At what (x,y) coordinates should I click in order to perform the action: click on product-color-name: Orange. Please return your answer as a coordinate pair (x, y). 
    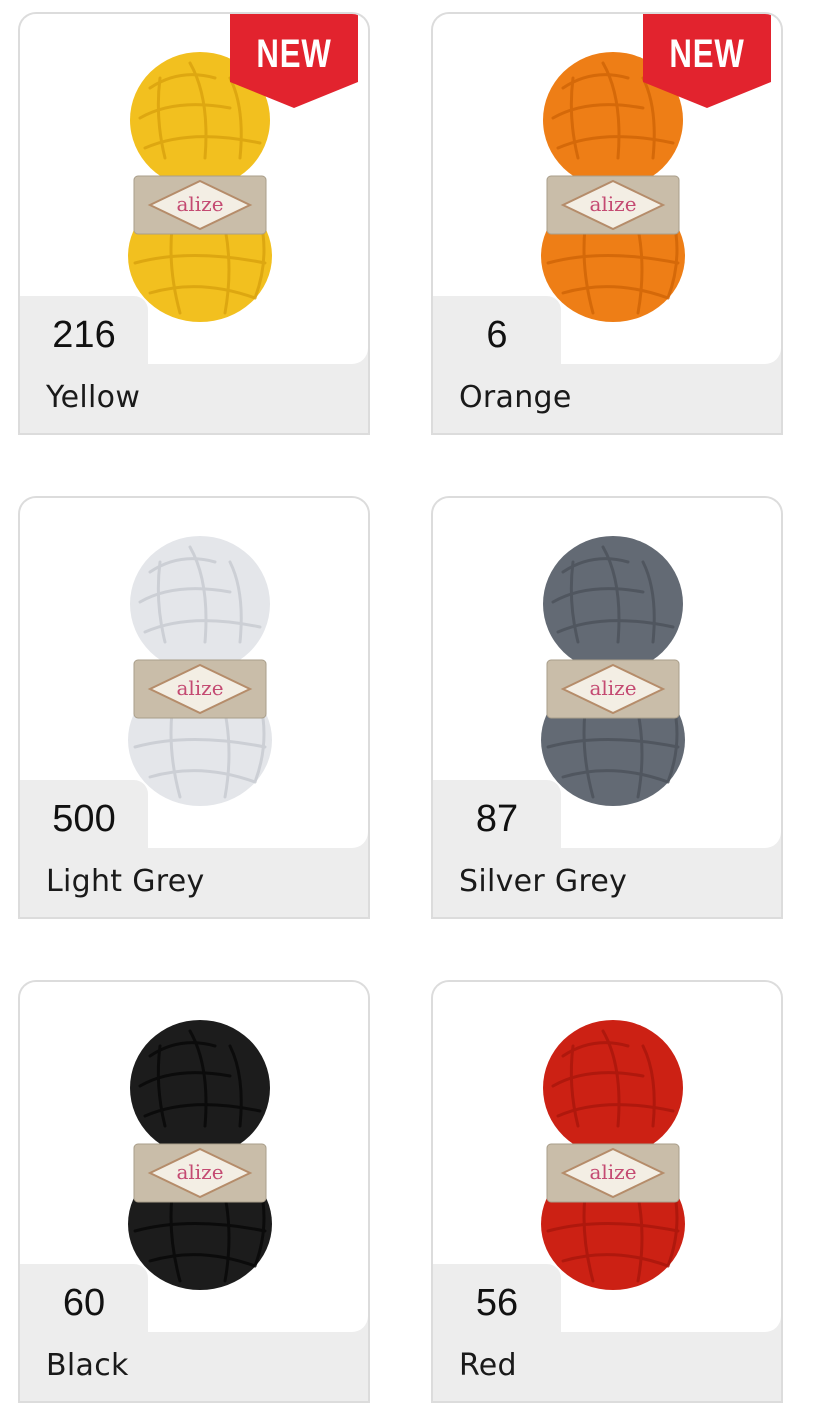
    Looking at the image, I should click on (515, 397).